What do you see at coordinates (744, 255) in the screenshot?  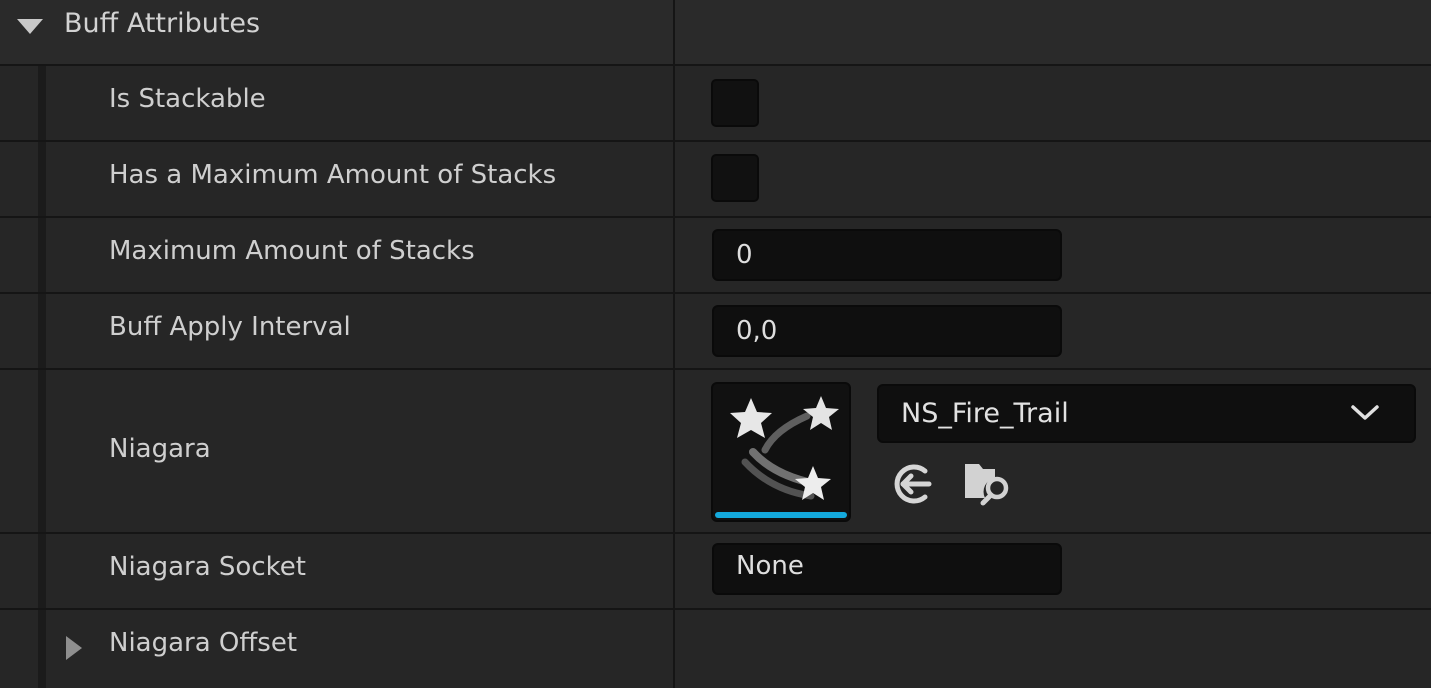 I see `field-value: 0` at bounding box center [744, 255].